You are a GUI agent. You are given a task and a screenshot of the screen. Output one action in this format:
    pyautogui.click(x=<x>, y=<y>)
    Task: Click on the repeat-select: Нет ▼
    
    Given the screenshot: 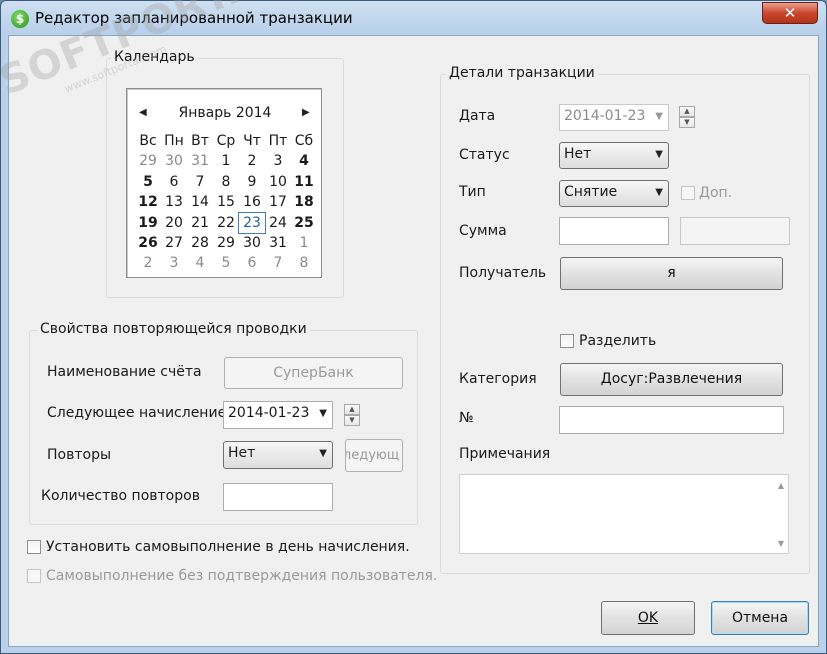 What is the action you would take?
    pyautogui.click(x=278, y=455)
    